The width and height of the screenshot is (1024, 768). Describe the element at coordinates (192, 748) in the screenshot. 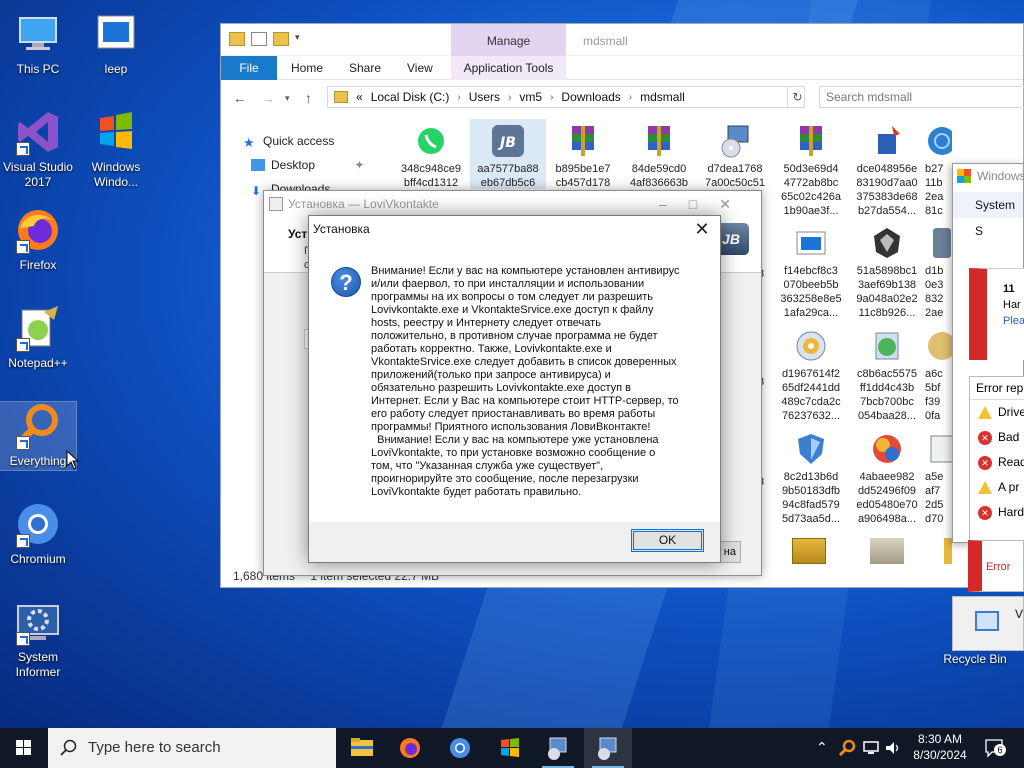

I see `taskbar-search-input: Type here to search` at that location.